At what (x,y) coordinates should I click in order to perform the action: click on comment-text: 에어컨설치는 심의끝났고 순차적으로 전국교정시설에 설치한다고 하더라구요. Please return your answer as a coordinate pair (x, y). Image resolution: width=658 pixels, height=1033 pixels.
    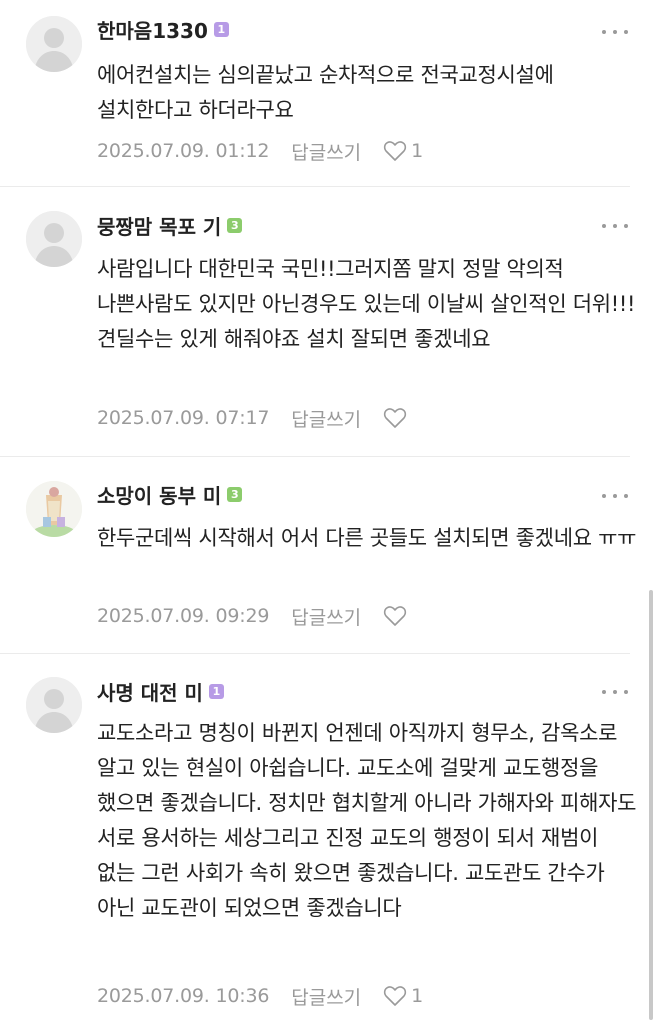
    Looking at the image, I should click on (325, 92).